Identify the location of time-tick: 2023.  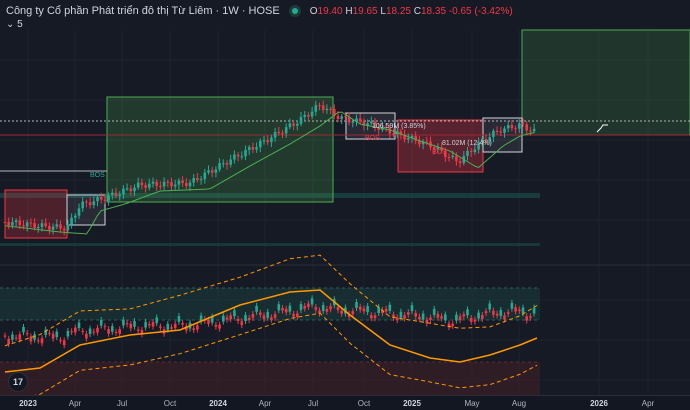
(28, 403).